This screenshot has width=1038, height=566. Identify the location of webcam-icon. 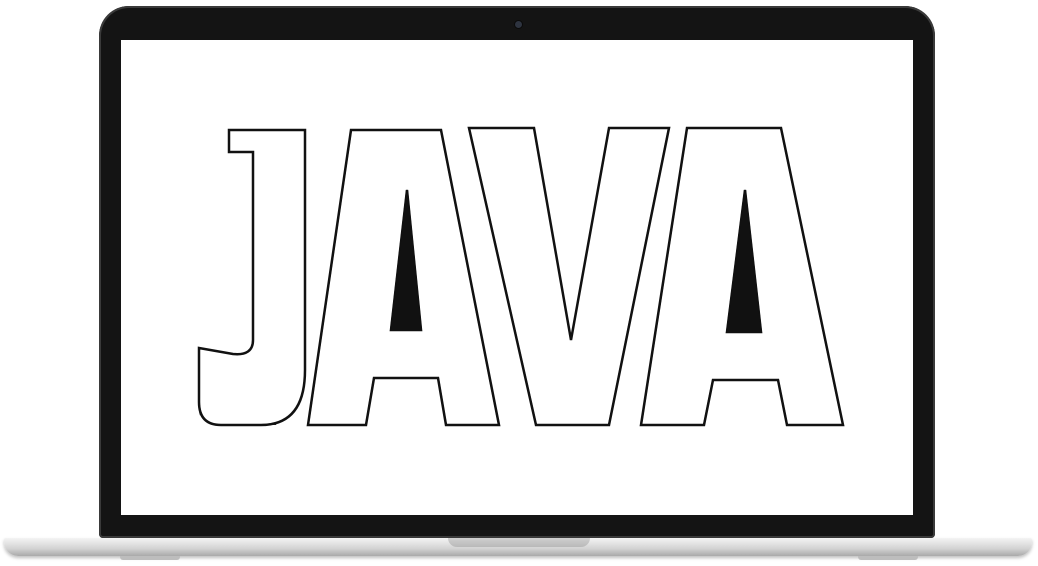
(518, 24).